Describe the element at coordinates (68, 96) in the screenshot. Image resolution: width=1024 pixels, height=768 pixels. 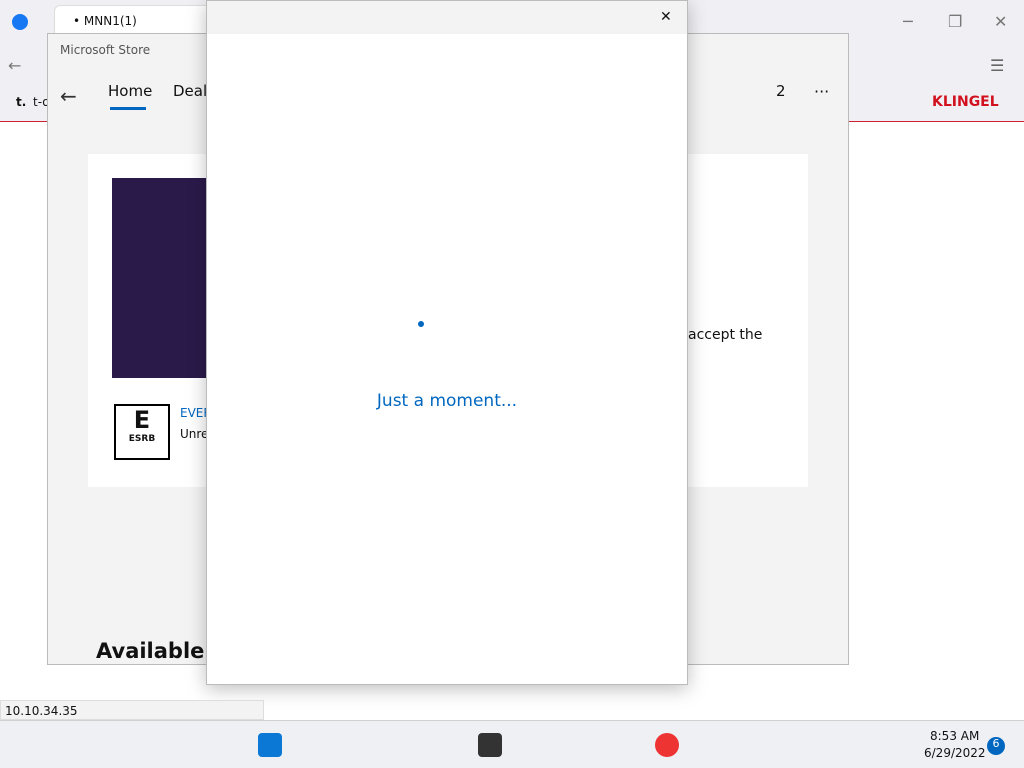
I see `store-back-icon: ←` at that location.